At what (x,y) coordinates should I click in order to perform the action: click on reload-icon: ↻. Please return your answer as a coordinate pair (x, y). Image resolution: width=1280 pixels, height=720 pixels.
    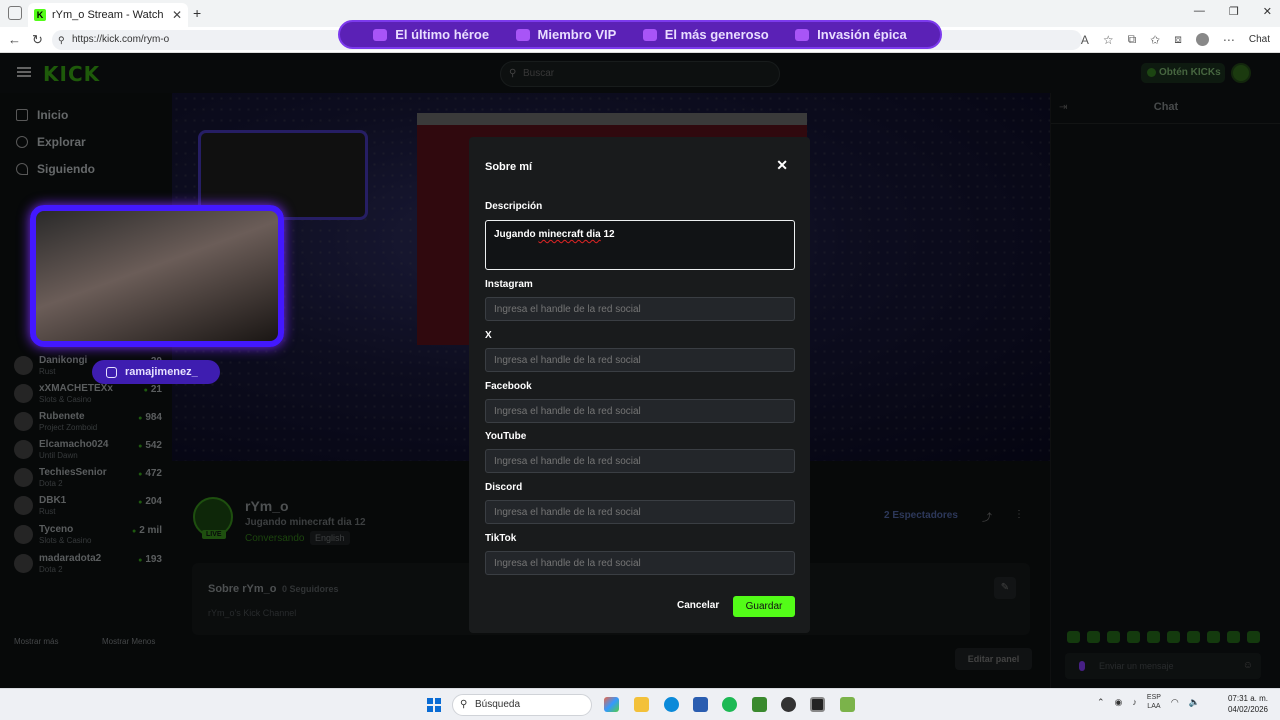
    Looking at the image, I should click on (37, 40).